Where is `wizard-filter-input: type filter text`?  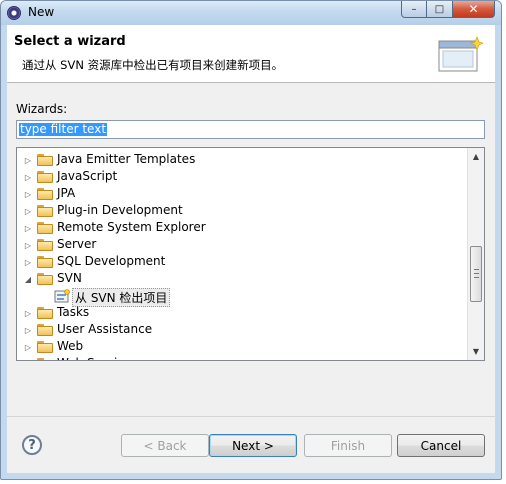
wizard-filter-input: type filter text is located at coordinates (250, 129).